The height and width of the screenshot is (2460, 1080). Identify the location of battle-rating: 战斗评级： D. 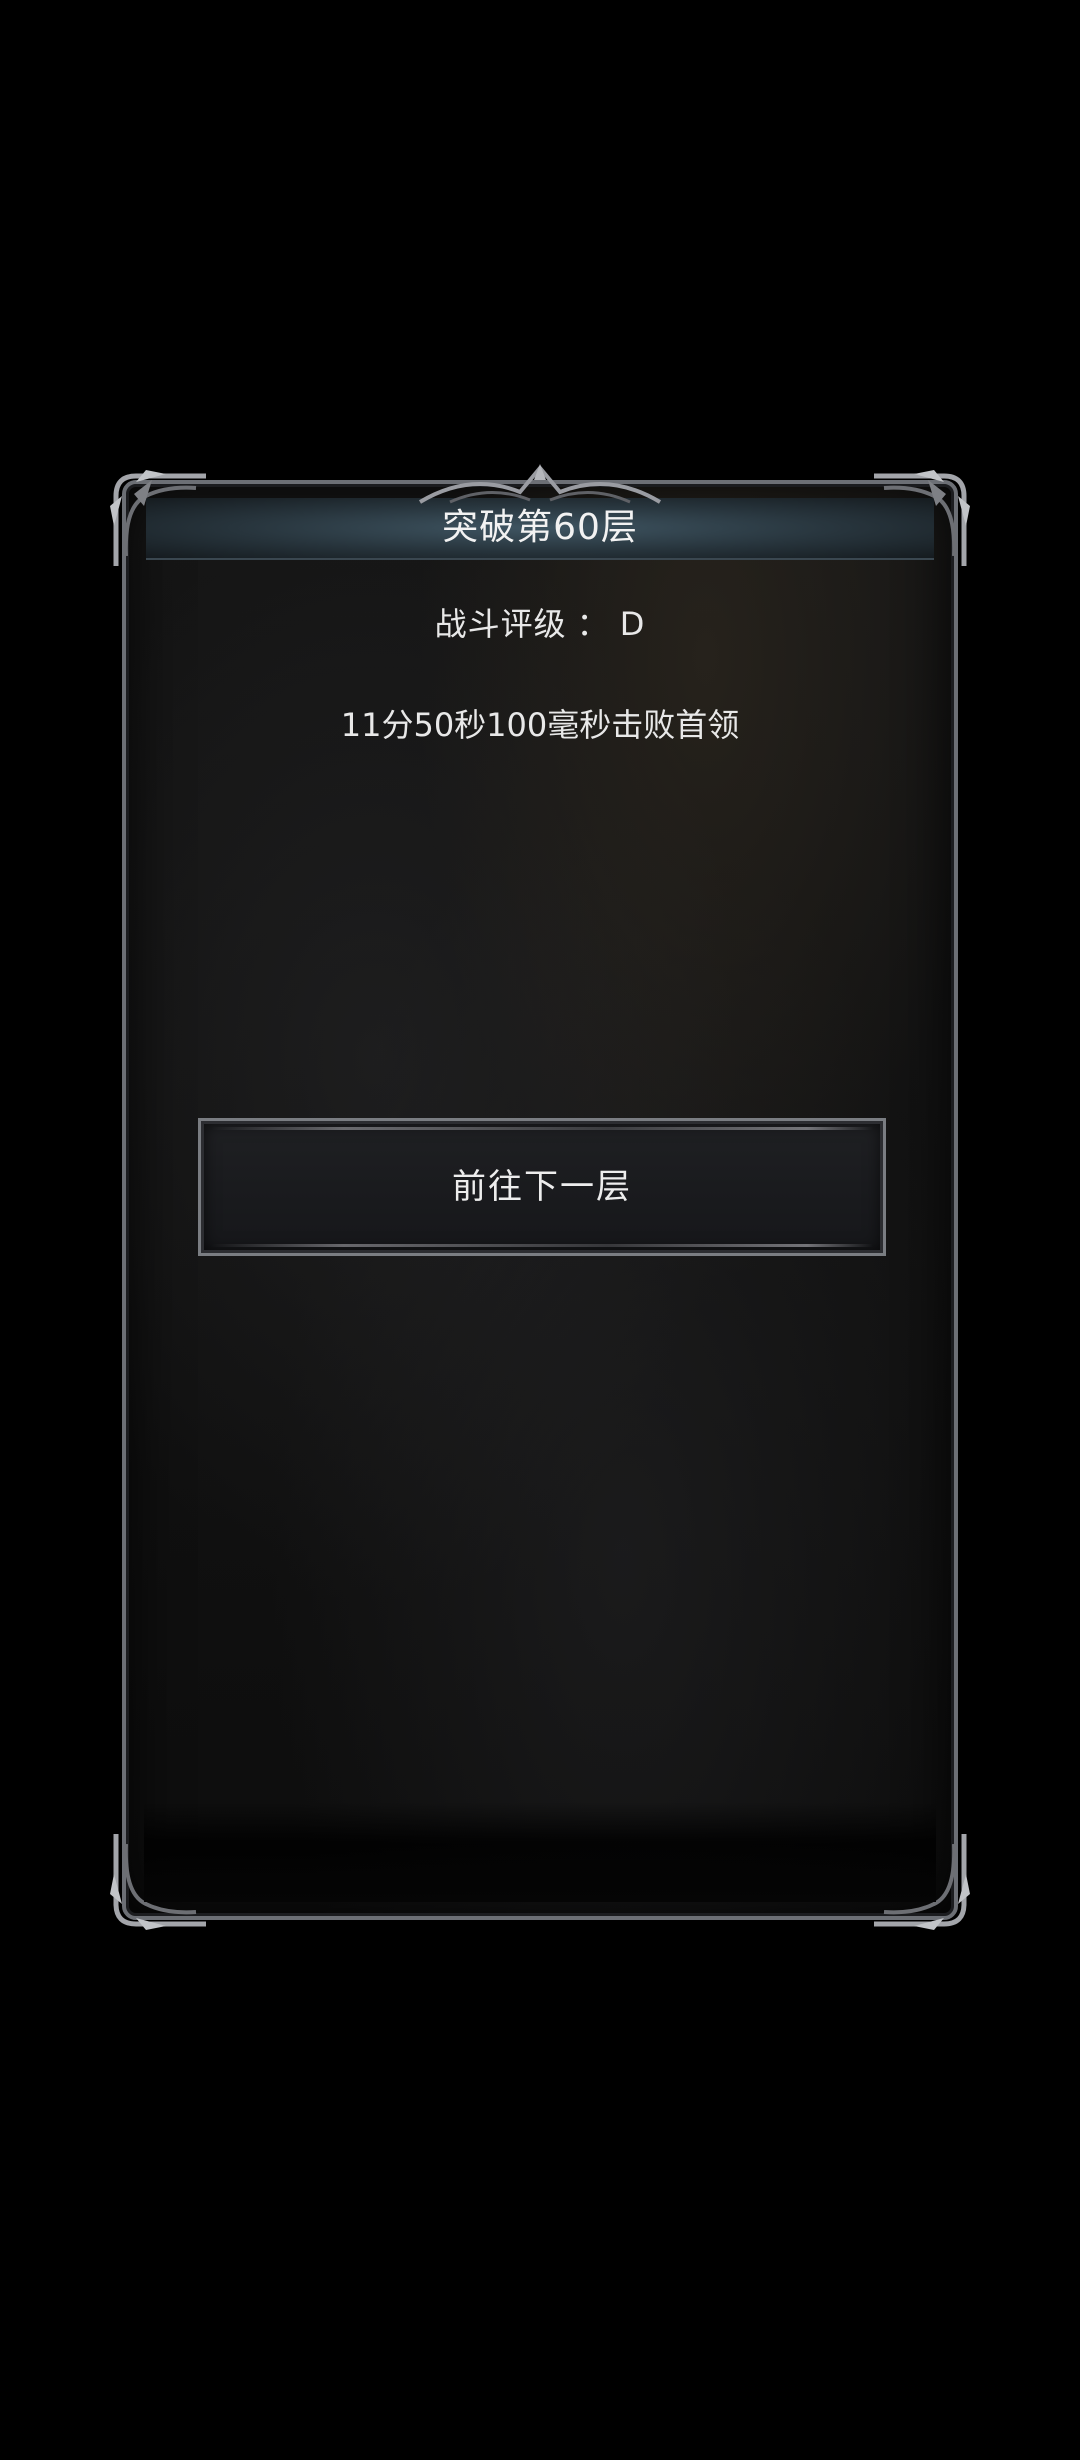
(540, 622).